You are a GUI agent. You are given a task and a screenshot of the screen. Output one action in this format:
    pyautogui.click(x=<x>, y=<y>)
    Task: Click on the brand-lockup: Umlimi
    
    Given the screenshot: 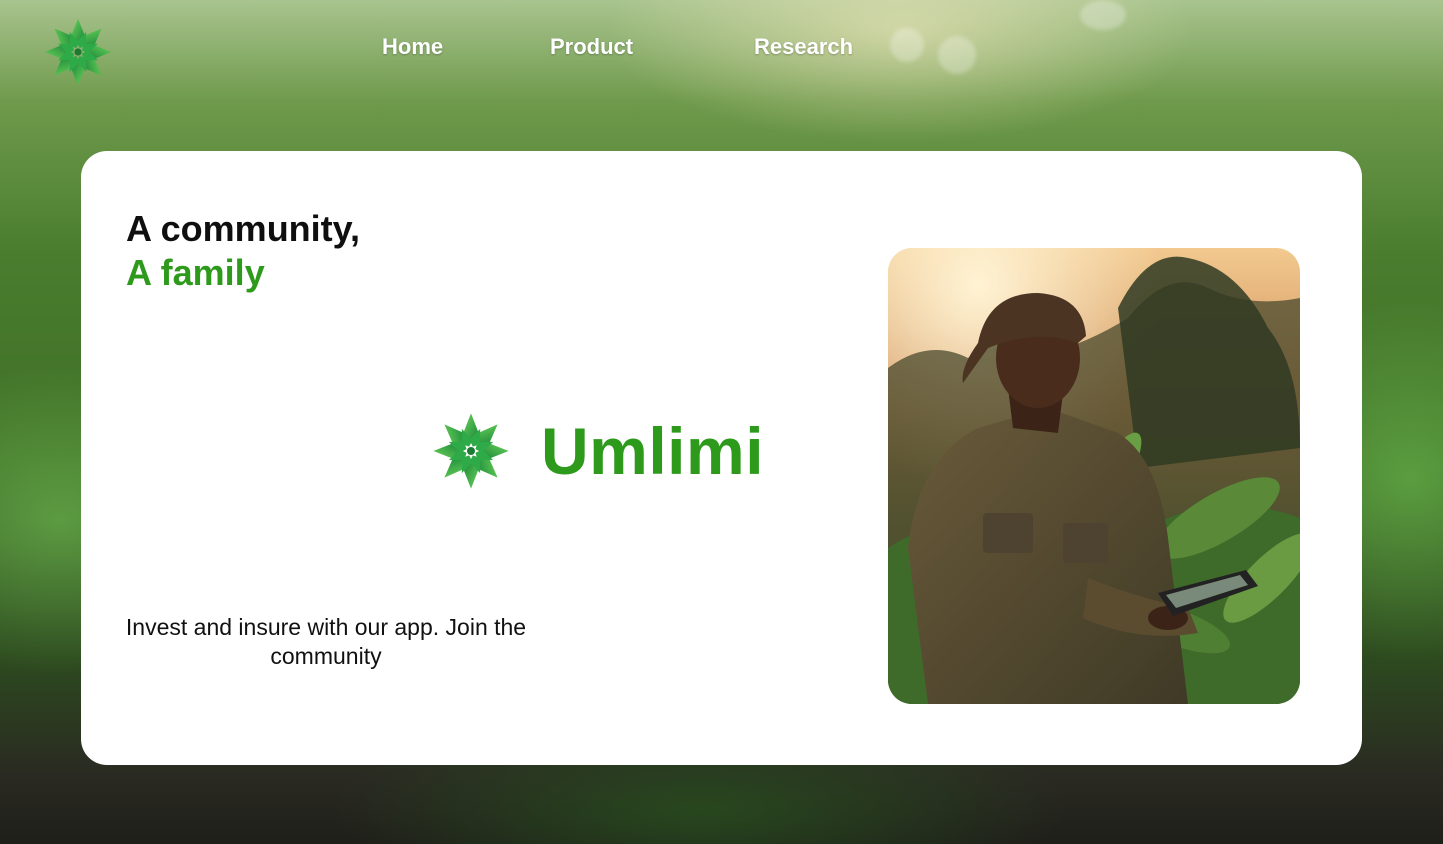 What is the action you would take?
    pyautogui.click(x=597, y=451)
    